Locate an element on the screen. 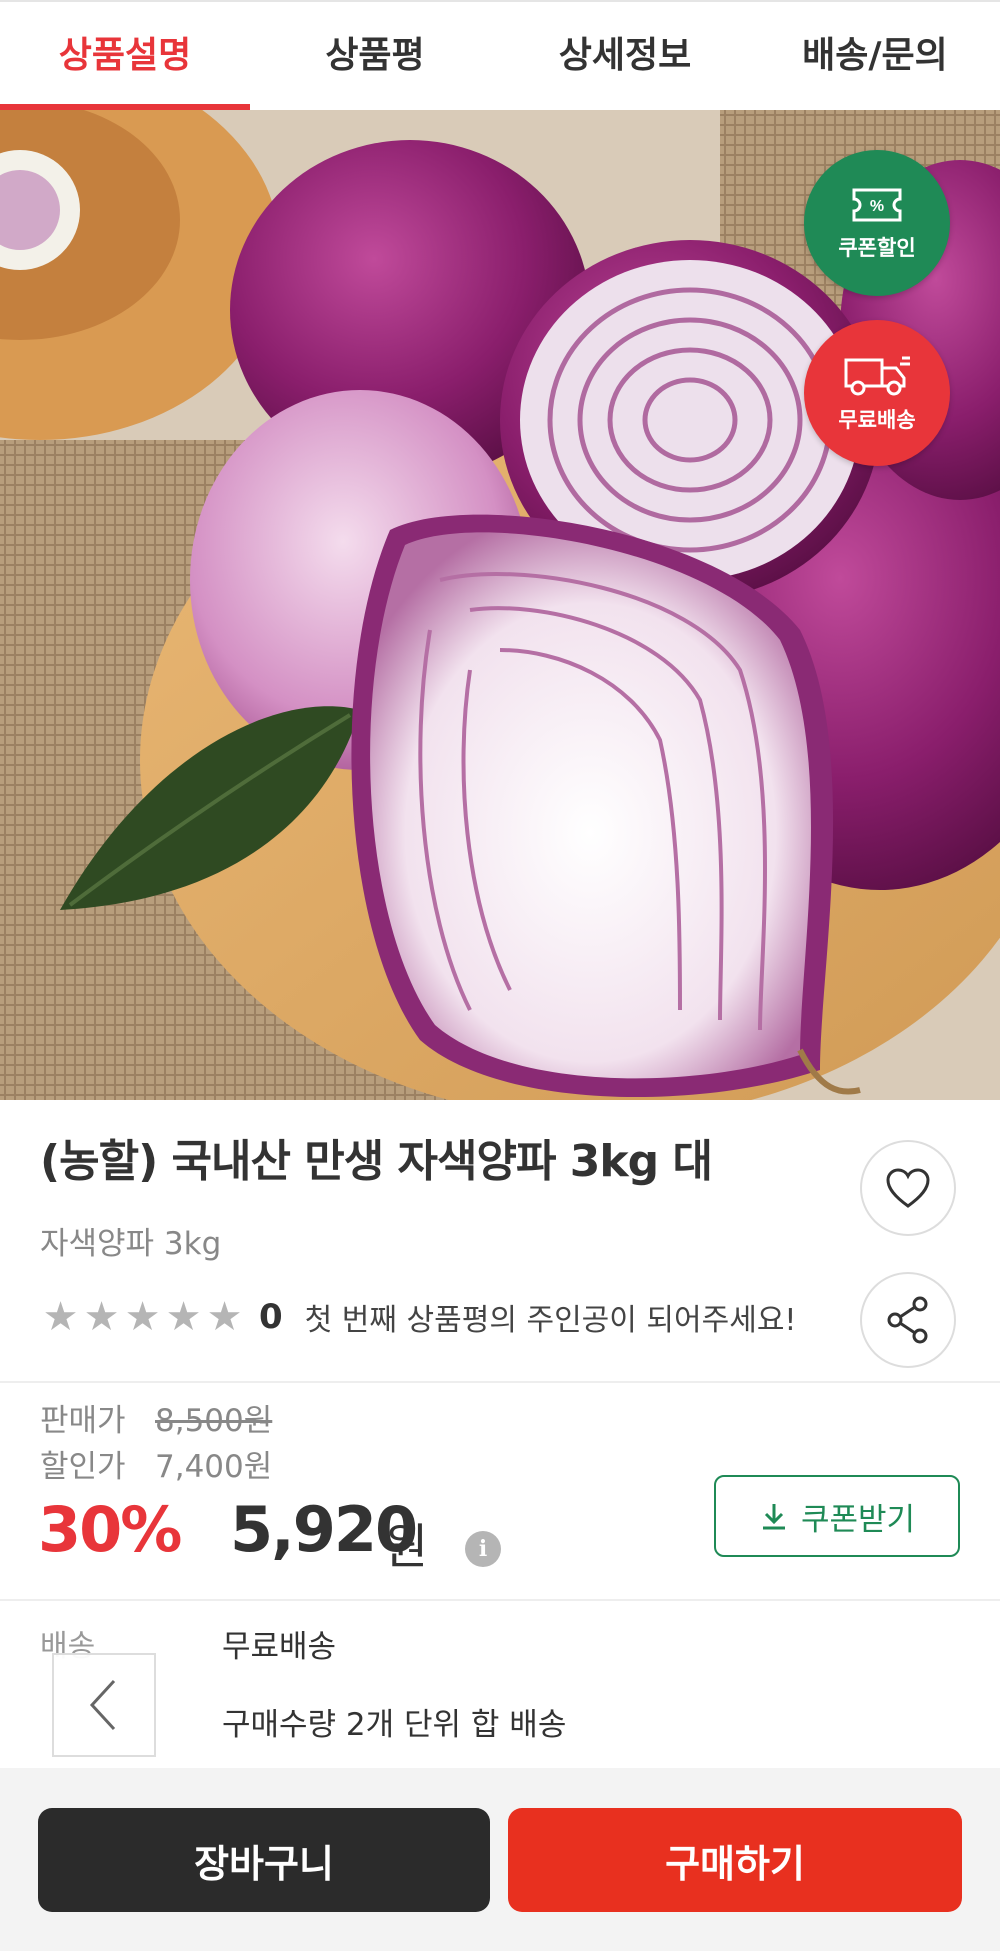  wishlist-button is located at coordinates (908, 1188).